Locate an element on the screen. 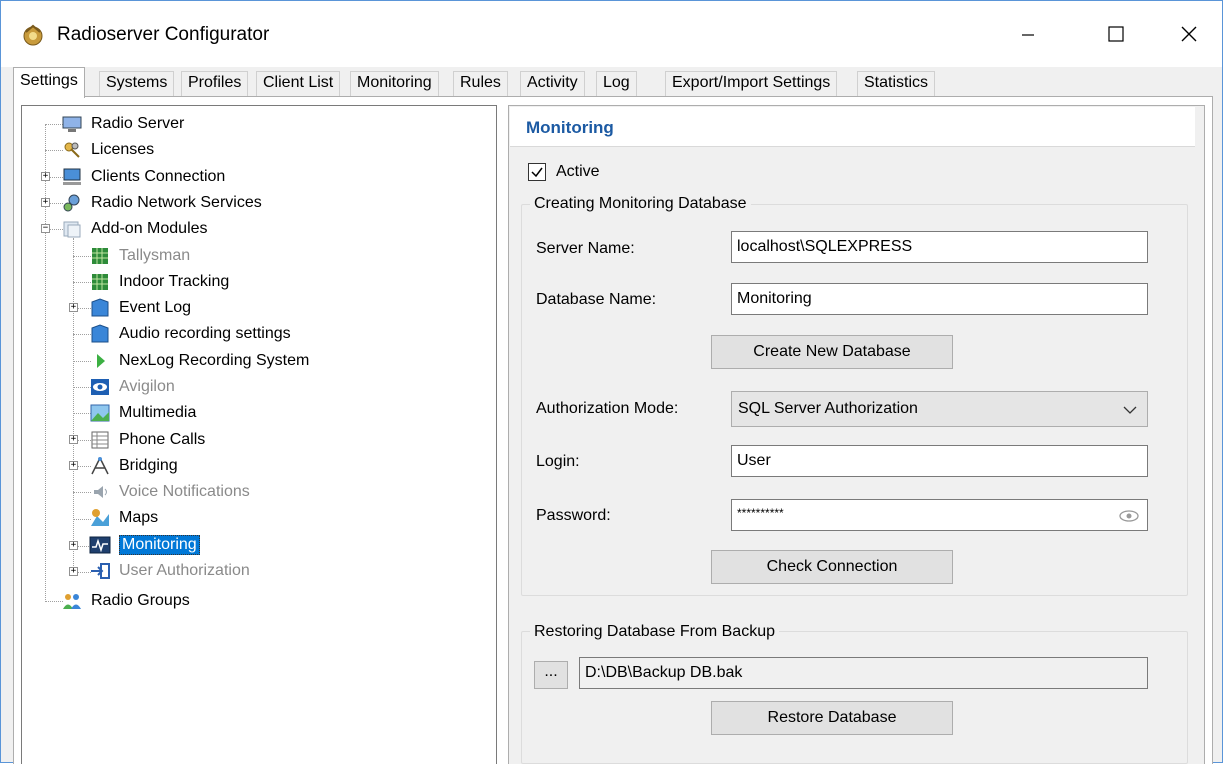  modules-icon is located at coordinates (72, 229).